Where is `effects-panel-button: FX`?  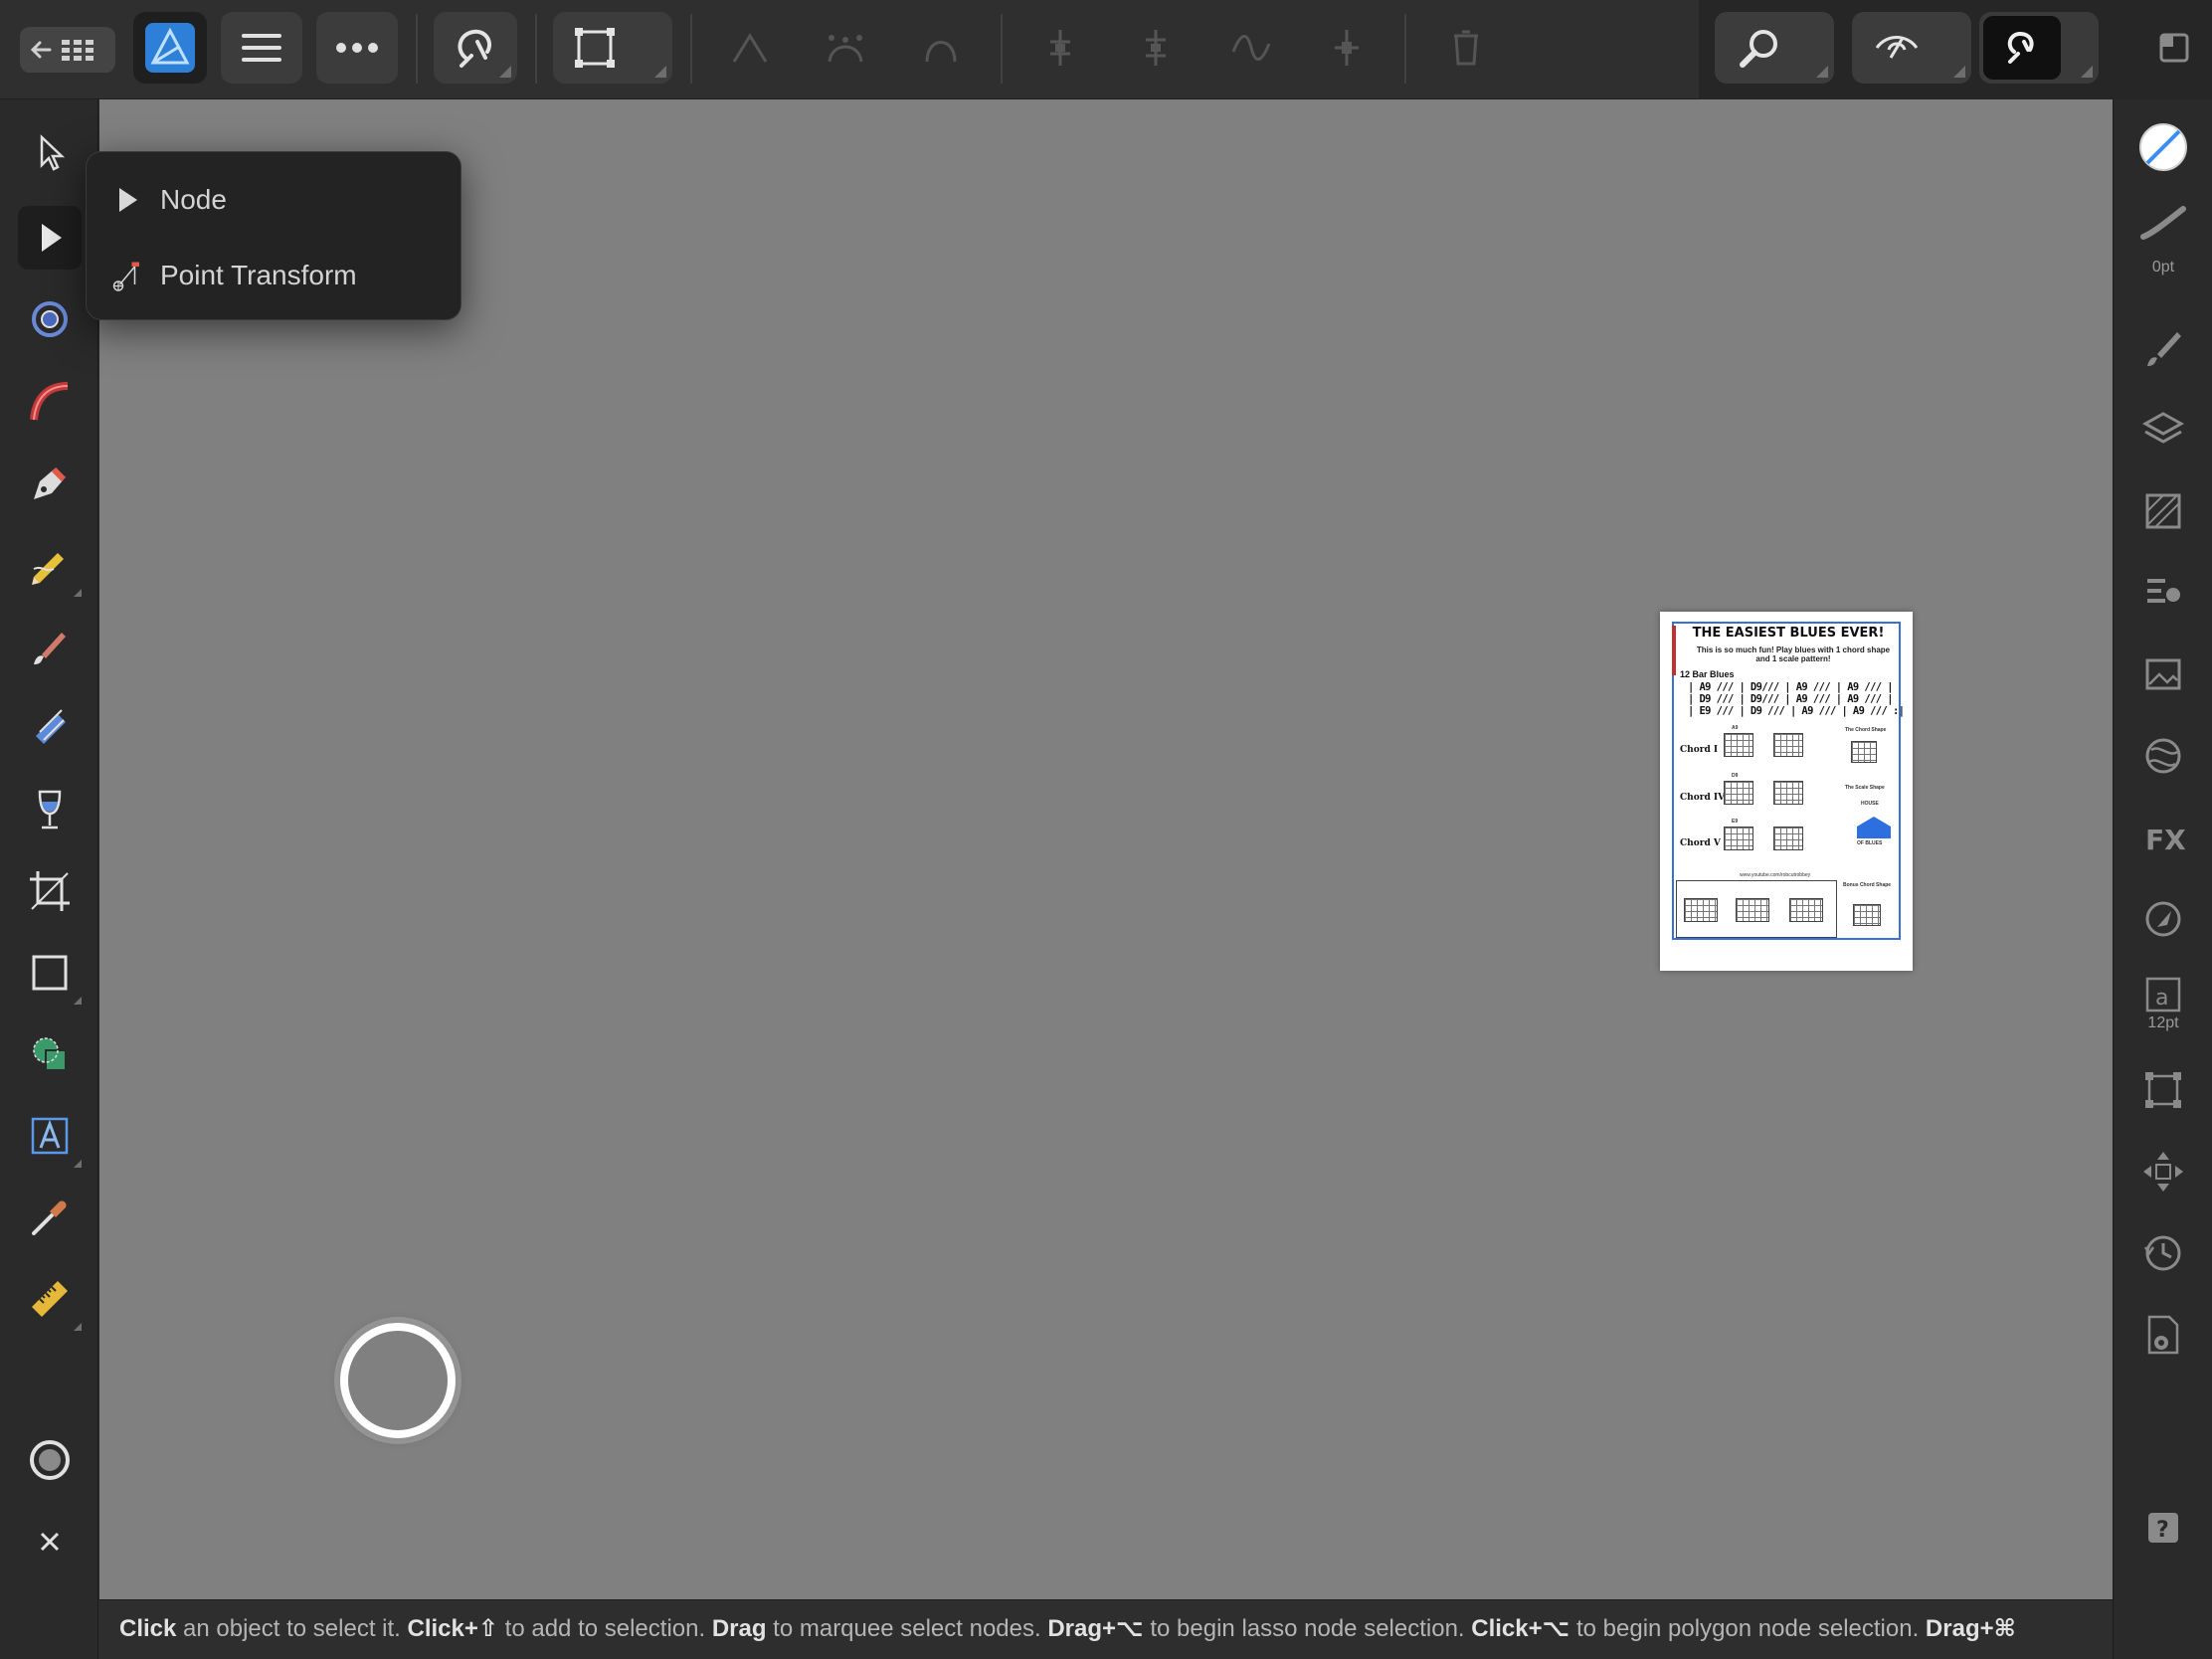 effects-panel-button: FX is located at coordinates (2163, 837).